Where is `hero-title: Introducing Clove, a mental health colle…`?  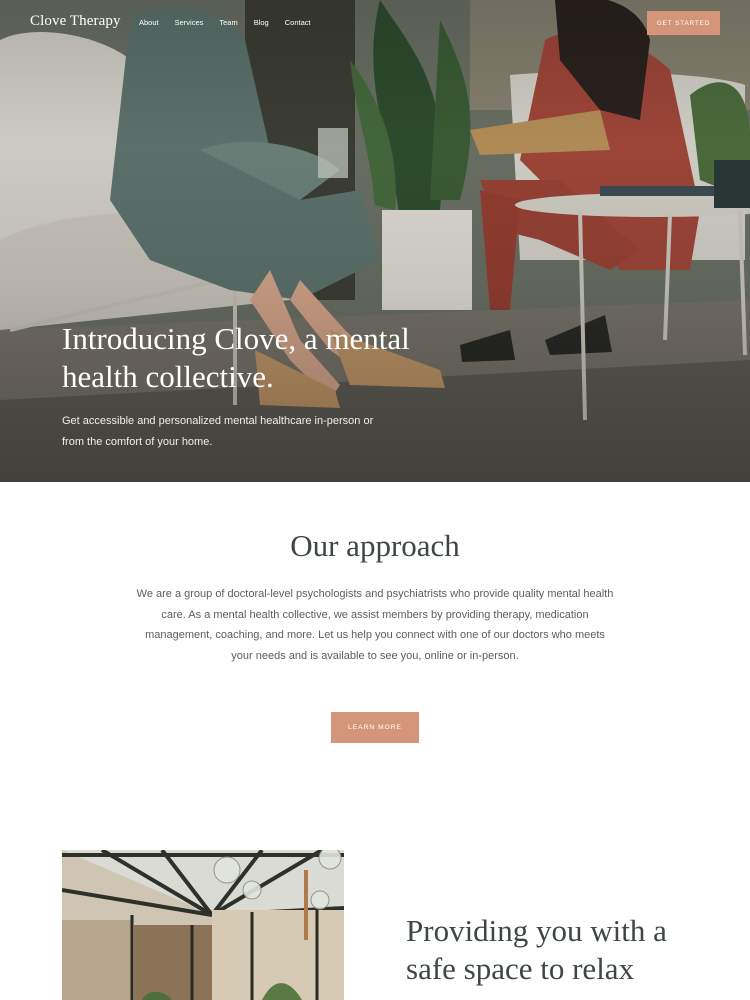
hero-title: Introducing Clove, a mental health colle… is located at coordinates (236, 357).